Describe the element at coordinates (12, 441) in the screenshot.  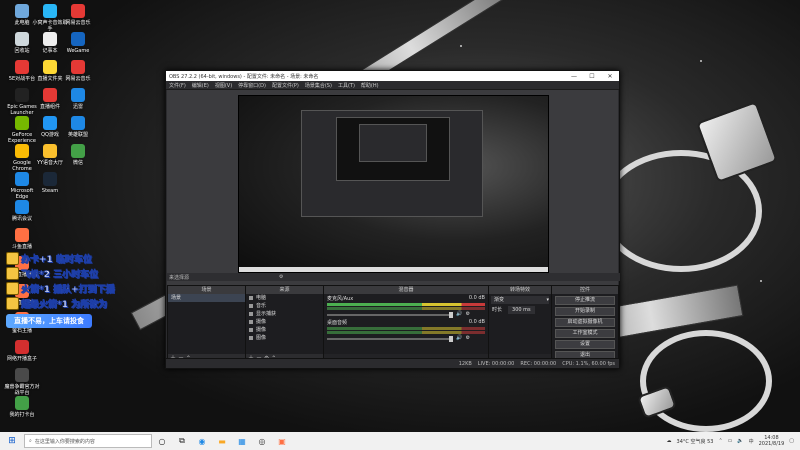
I see `windows-start-icon: ⊞` at that location.